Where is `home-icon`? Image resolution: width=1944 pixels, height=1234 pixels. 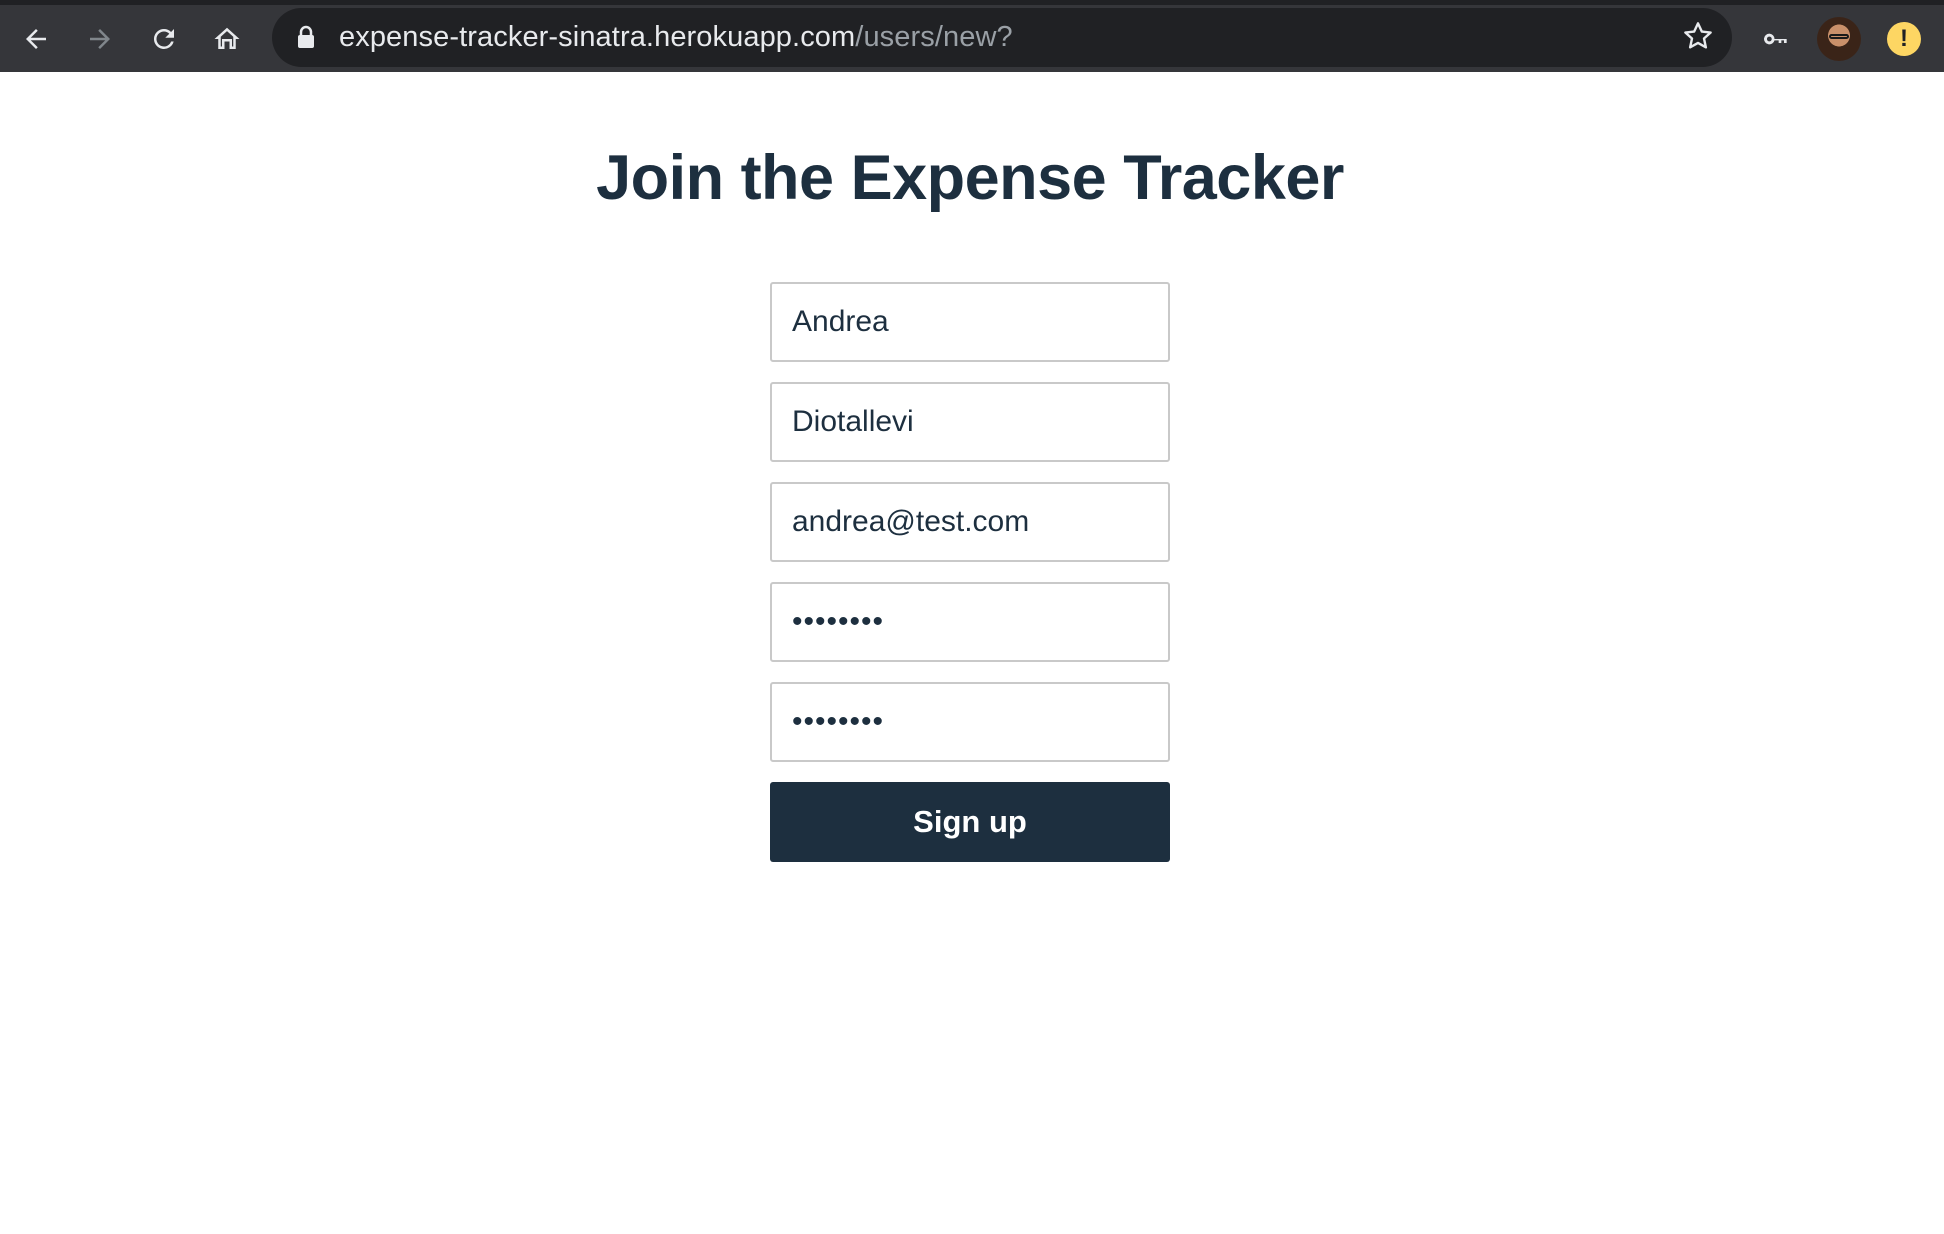 home-icon is located at coordinates (227, 38).